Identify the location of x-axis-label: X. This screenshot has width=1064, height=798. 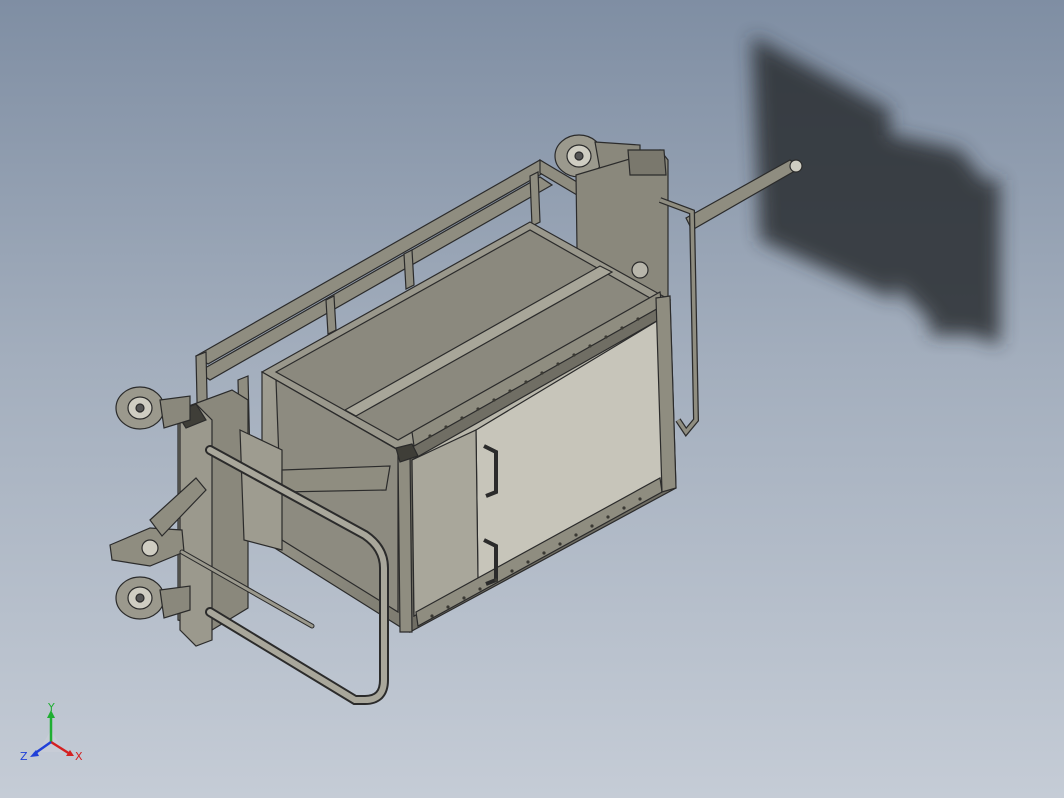
(79, 756).